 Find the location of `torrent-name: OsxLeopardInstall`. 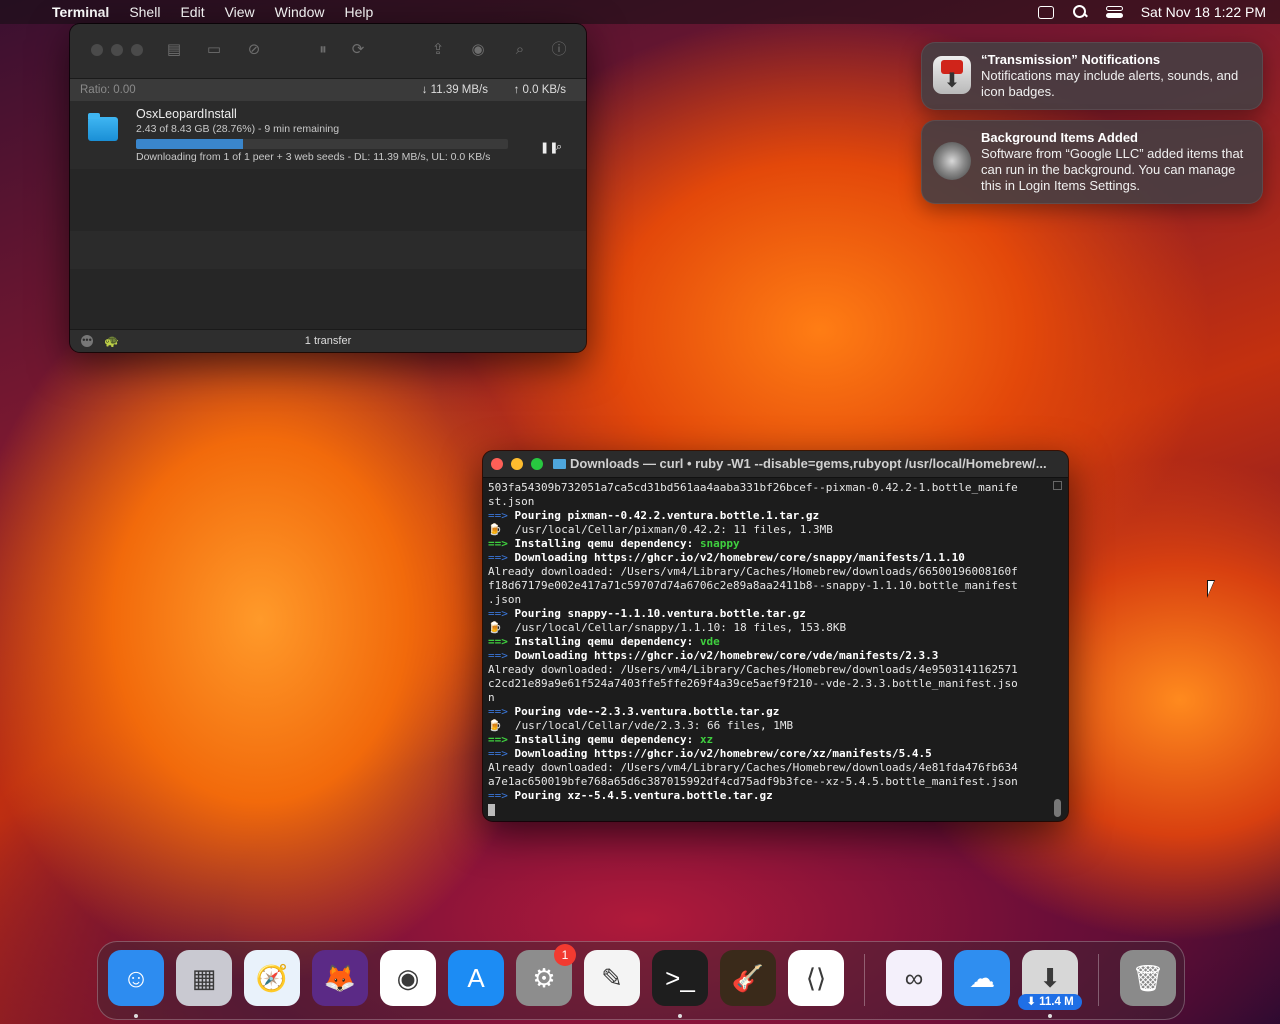

torrent-name: OsxLeopardInstall is located at coordinates (186, 114).